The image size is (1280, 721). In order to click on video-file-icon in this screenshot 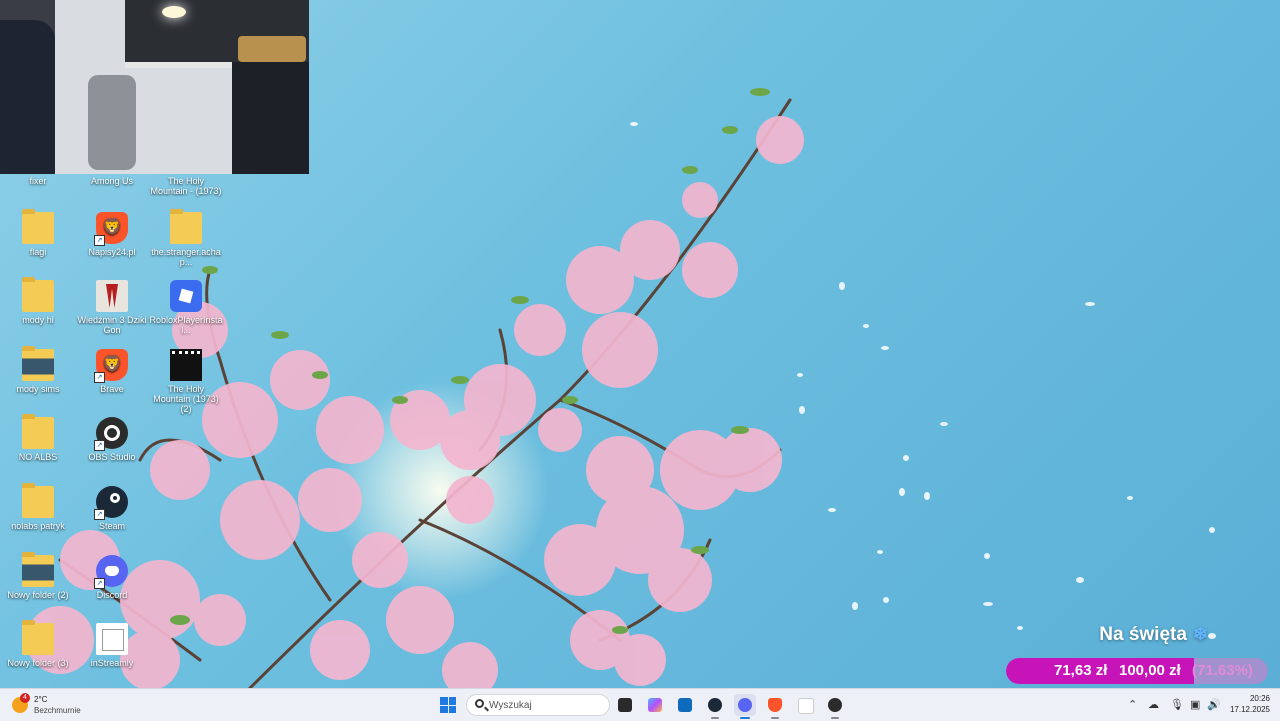, I will do `click(186, 365)`.